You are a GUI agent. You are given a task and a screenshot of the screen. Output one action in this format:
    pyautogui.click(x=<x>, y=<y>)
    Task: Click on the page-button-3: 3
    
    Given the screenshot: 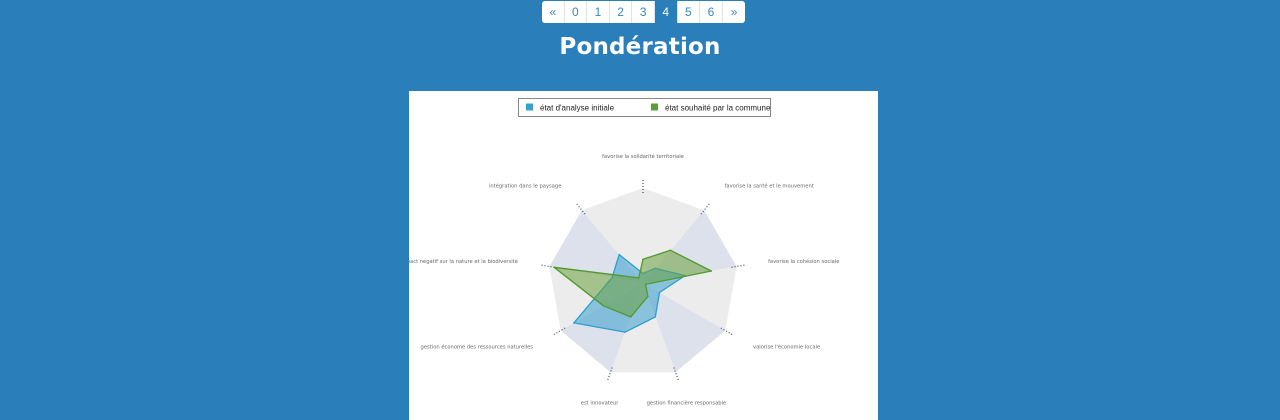 What is the action you would take?
    pyautogui.click(x=643, y=12)
    